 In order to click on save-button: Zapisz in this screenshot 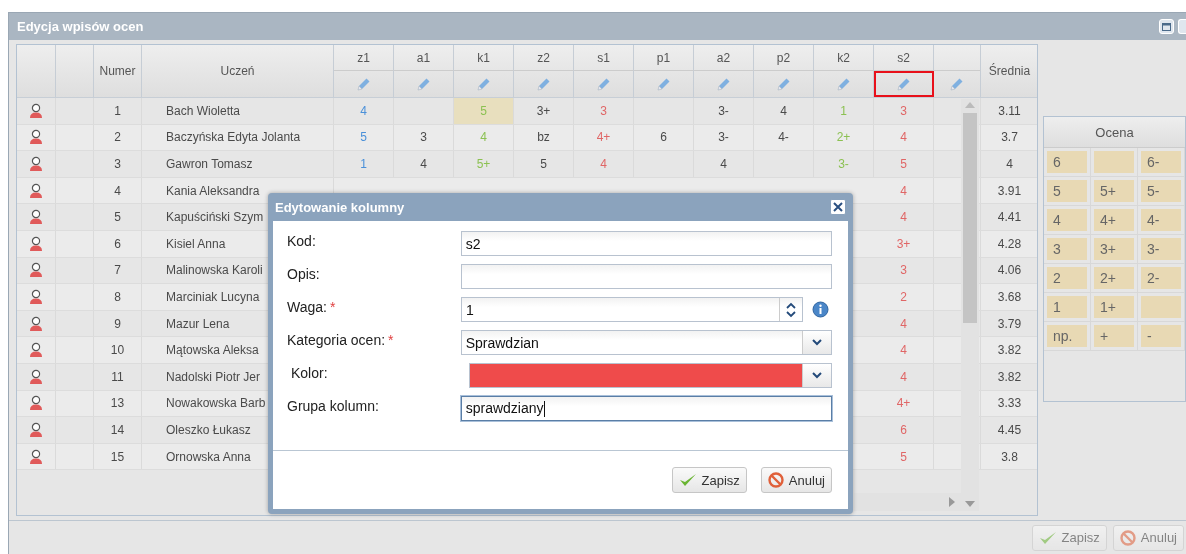, I will do `click(709, 480)`.